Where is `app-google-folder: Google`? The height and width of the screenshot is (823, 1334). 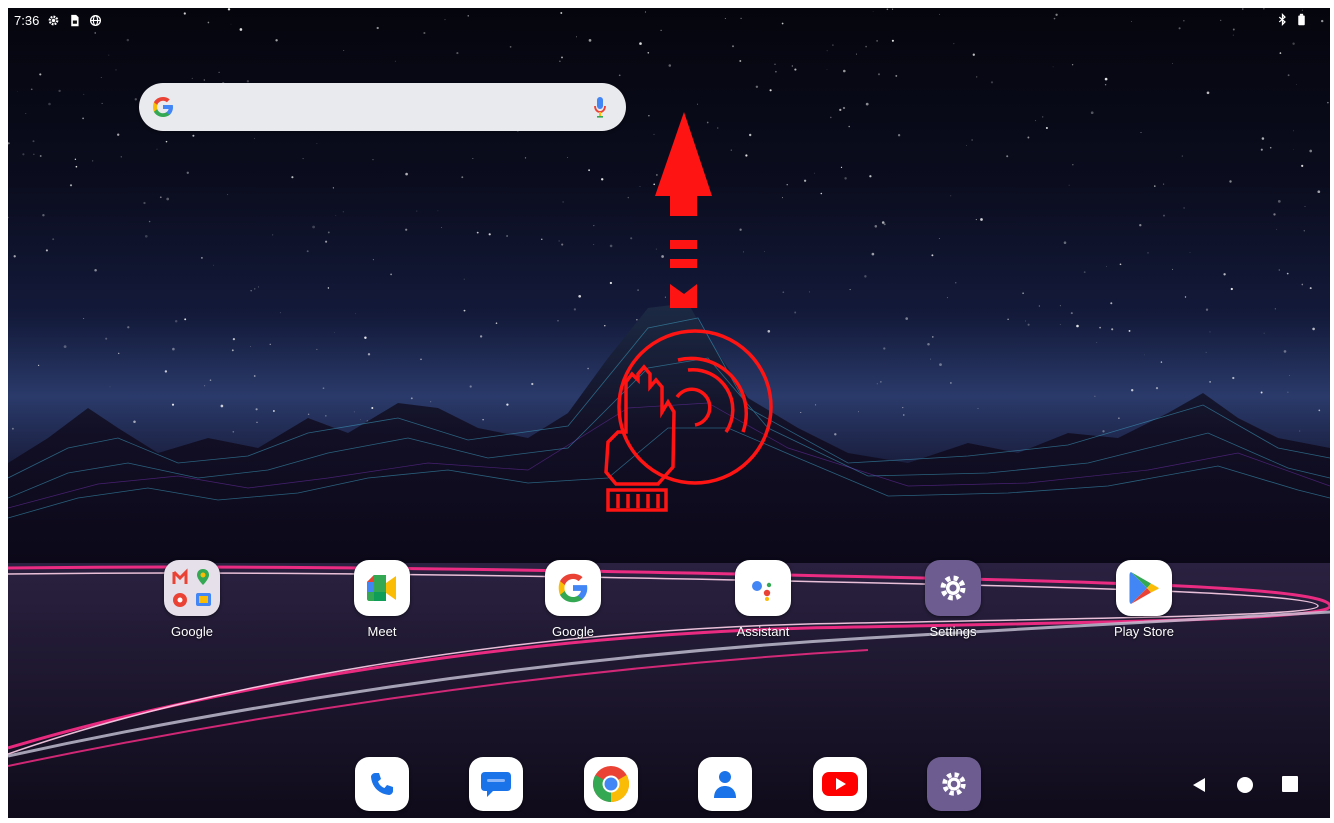 app-google-folder: Google is located at coordinates (192, 599).